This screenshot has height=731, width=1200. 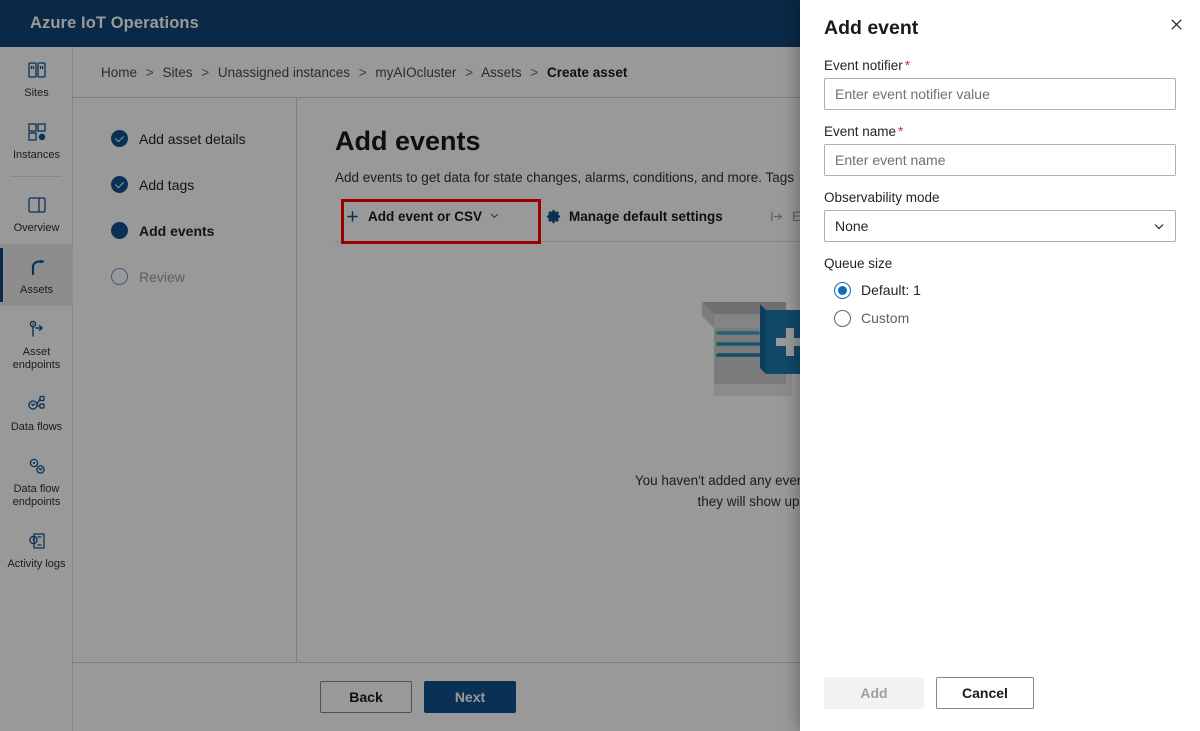 I want to click on queue-size-option-custom: Custom, so click(x=1005, y=318).